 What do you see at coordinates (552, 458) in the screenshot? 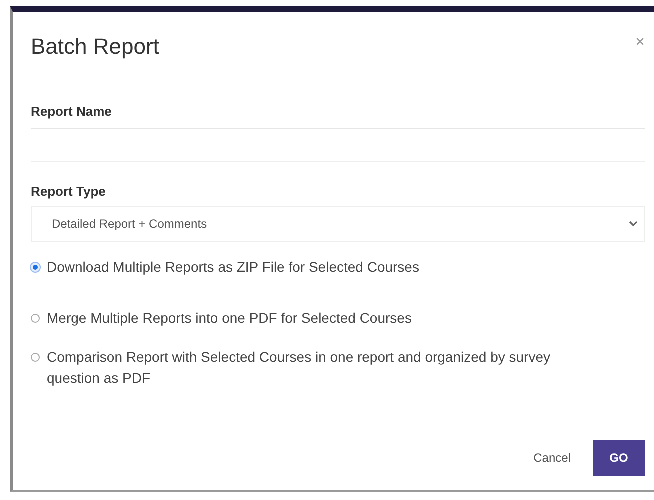
I see `cancel-button: Cancel` at bounding box center [552, 458].